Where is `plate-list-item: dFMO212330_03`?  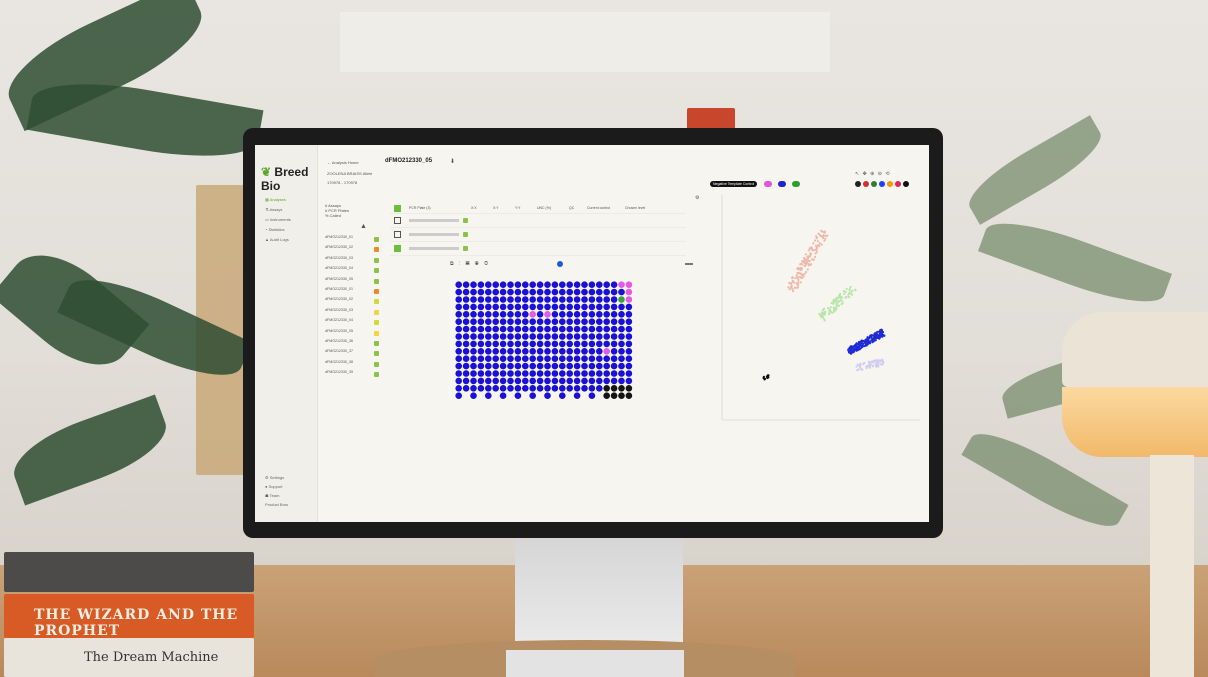 plate-list-item: dFMO212330_03 is located at coordinates (354, 261).